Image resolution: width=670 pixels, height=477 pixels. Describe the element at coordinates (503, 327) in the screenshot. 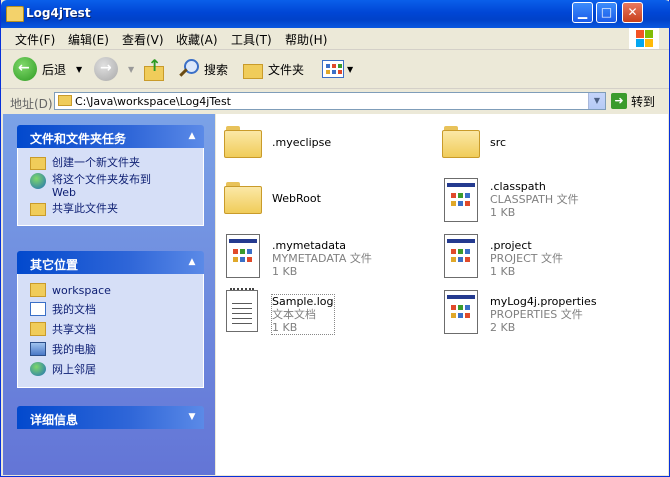

I see `file-size: 2 KB` at that location.